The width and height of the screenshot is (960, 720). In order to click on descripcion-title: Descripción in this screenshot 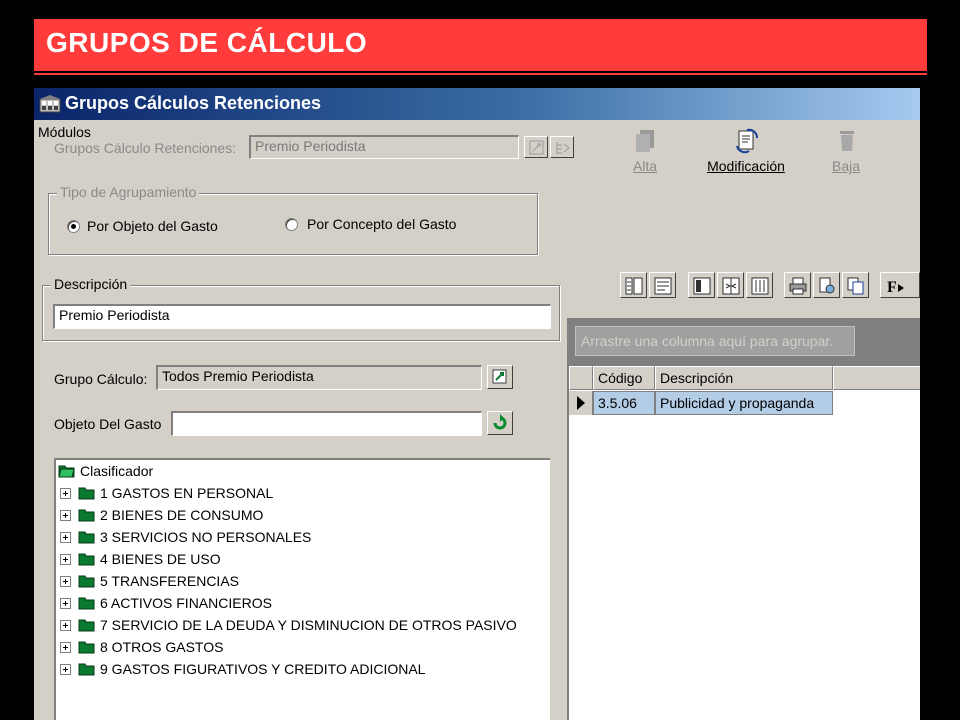, I will do `click(91, 284)`.